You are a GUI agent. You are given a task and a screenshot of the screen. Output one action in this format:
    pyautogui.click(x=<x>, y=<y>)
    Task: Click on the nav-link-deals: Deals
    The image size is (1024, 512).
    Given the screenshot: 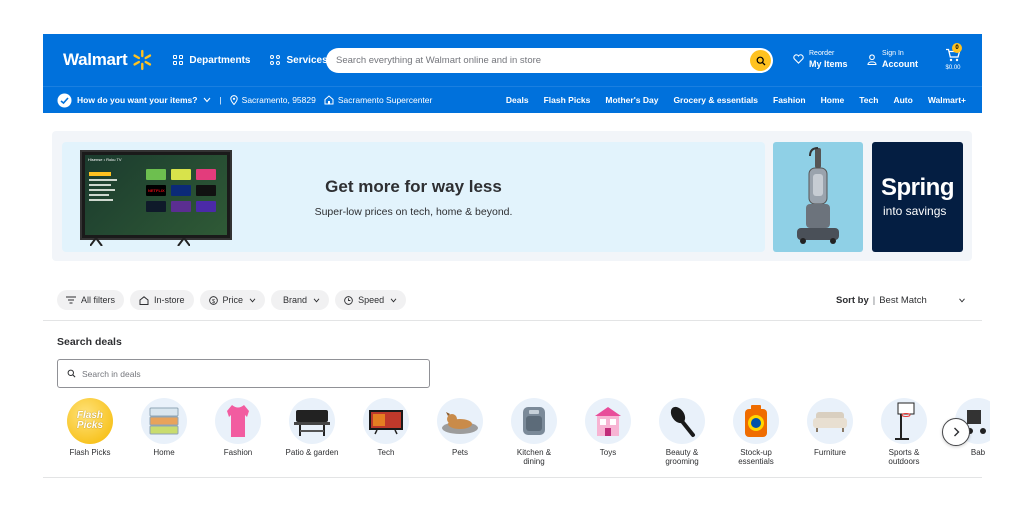 What is the action you would take?
    pyautogui.click(x=517, y=100)
    